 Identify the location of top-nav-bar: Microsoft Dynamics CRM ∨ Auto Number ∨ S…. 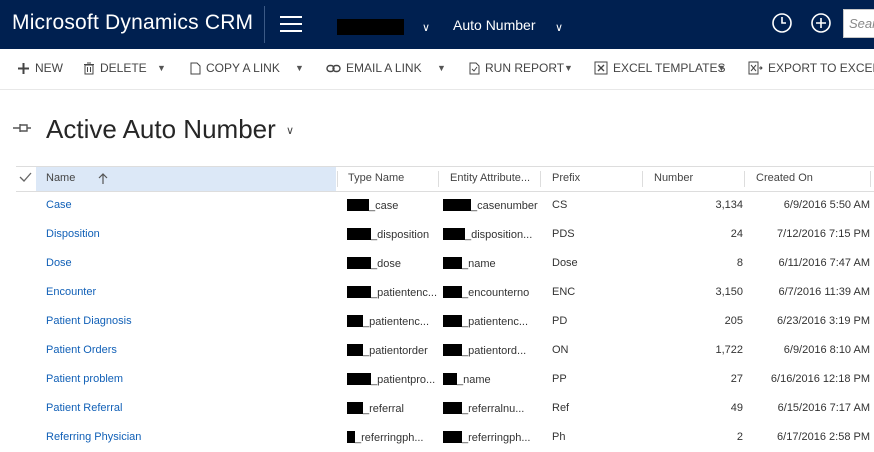
(437, 24).